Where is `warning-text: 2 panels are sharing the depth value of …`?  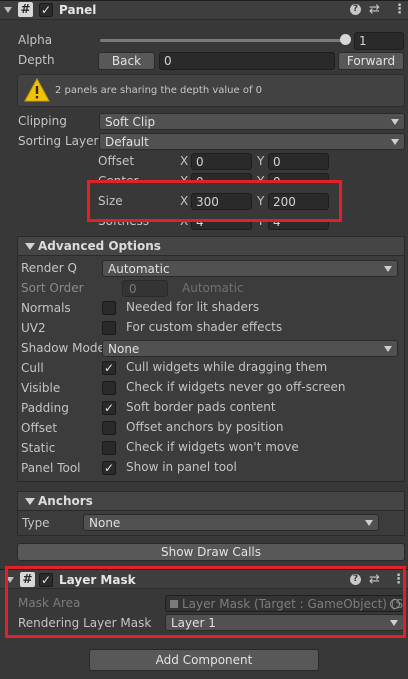 warning-text: 2 panels are sharing the depth value of … is located at coordinates (159, 90).